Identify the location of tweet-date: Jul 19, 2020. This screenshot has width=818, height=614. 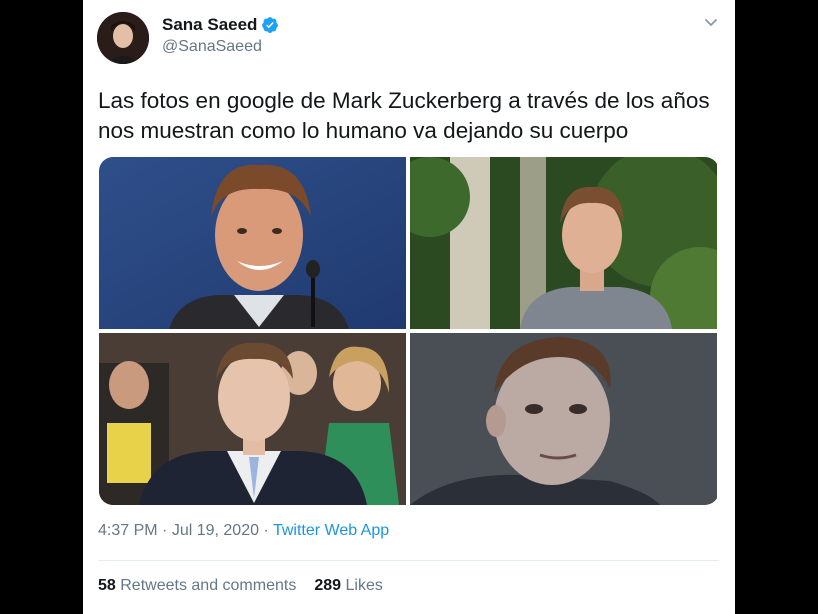
(215, 530).